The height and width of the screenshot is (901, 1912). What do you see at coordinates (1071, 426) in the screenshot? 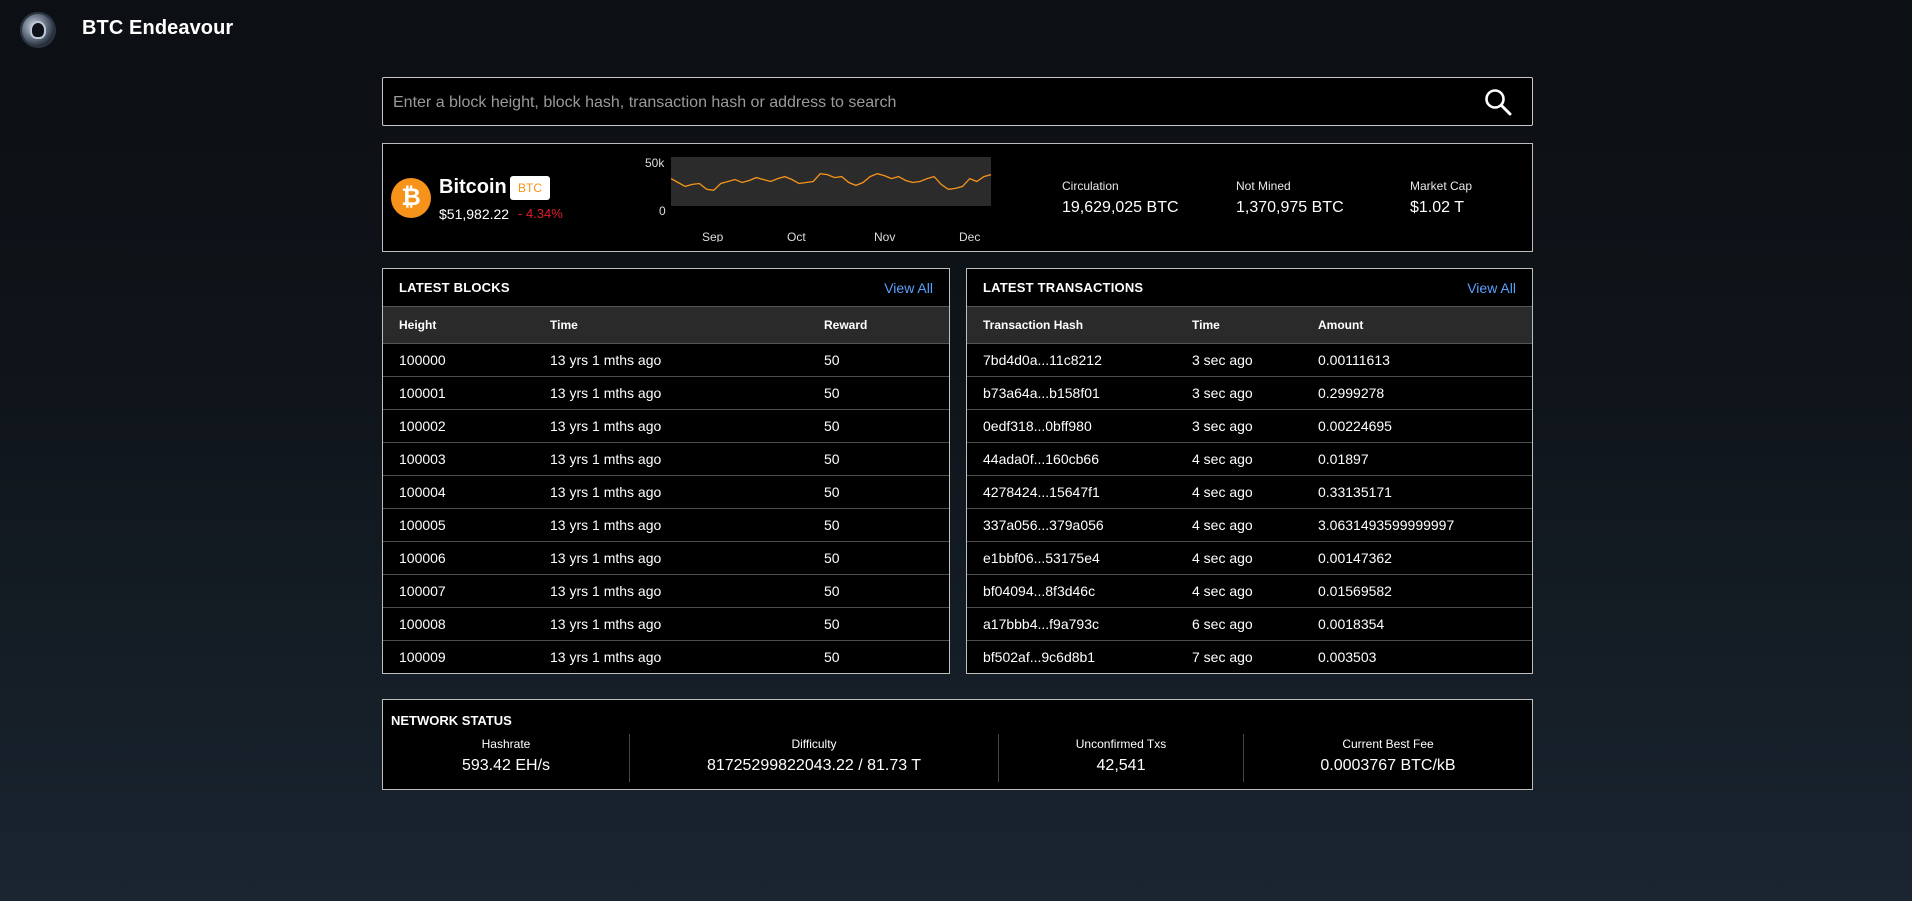
I see `transaction-hash-link: 0edf318...0bff980` at bounding box center [1071, 426].